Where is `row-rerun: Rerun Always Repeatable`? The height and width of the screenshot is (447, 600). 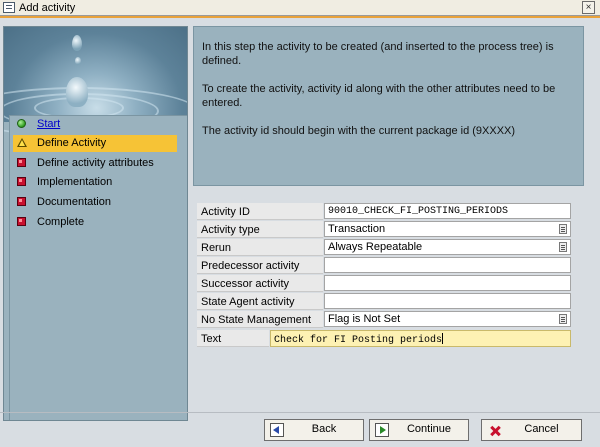
row-rerun: Rerun Always Repeatable is located at coordinates (386, 248).